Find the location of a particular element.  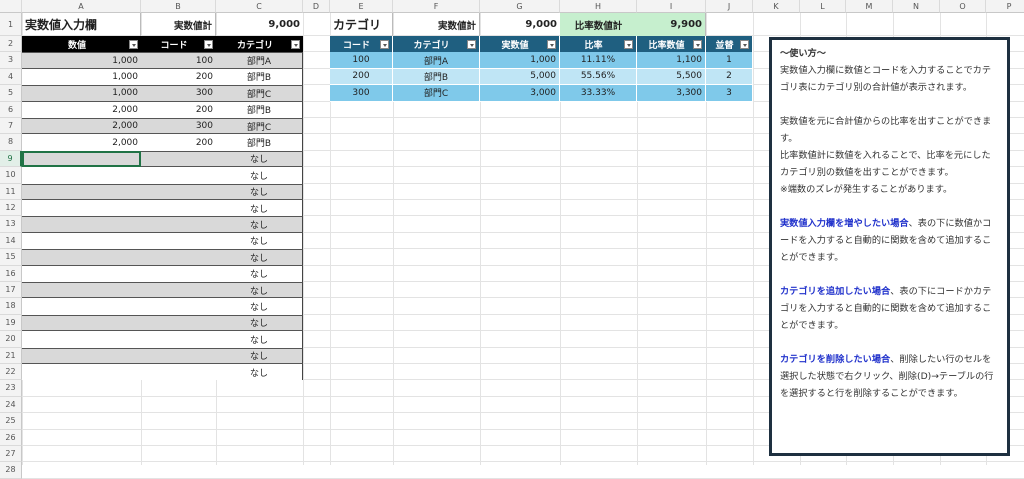

row-header-3: 3 is located at coordinates (11, 60).